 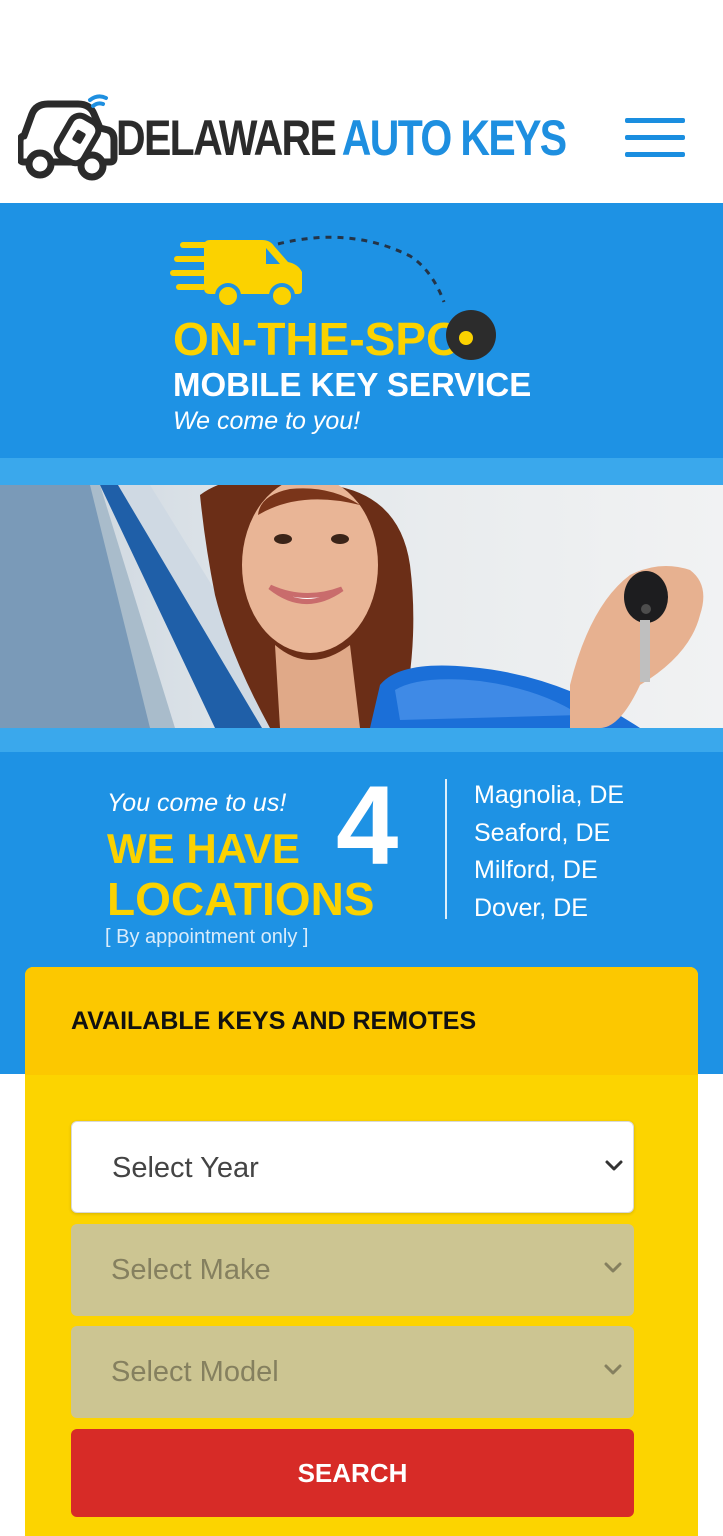 What do you see at coordinates (241, 899) in the screenshot?
I see `locations-label: LOCATIONS` at bounding box center [241, 899].